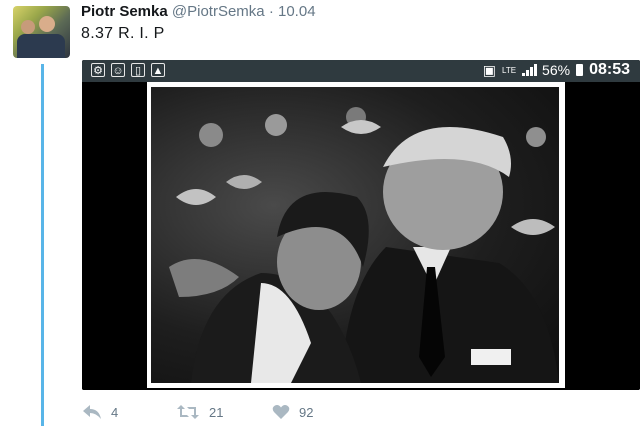 This screenshot has height=426, width=640. What do you see at coordinates (92, 412) in the screenshot?
I see `reply-icon` at bounding box center [92, 412].